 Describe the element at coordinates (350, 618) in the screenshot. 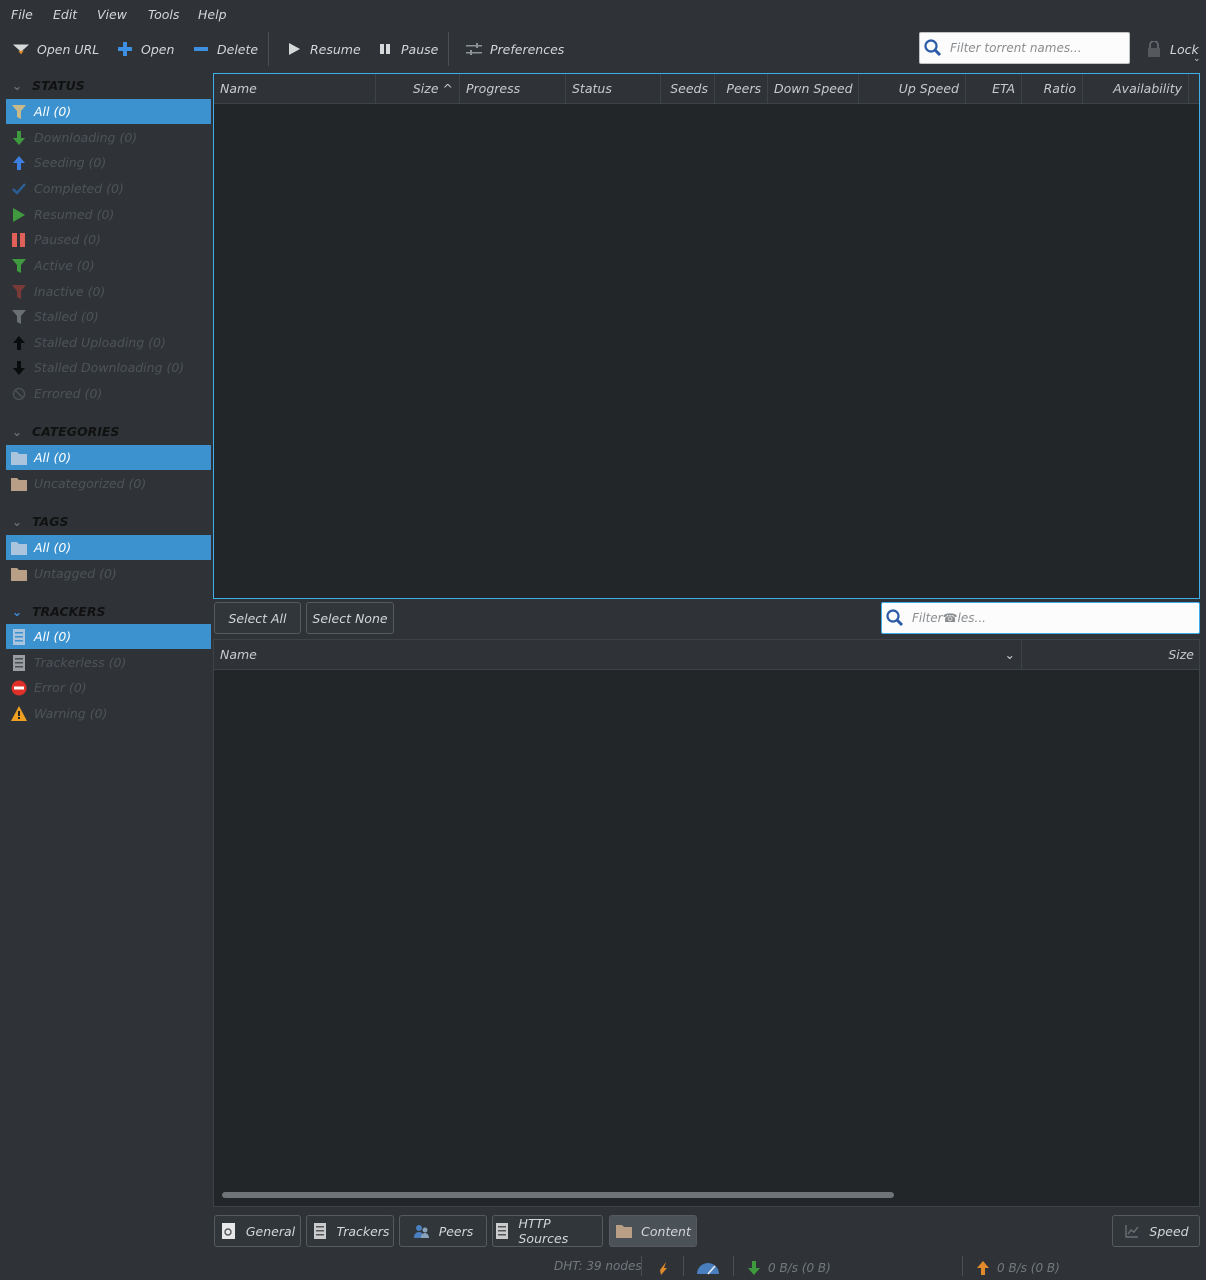

I see `select-none-button: Select None` at that location.